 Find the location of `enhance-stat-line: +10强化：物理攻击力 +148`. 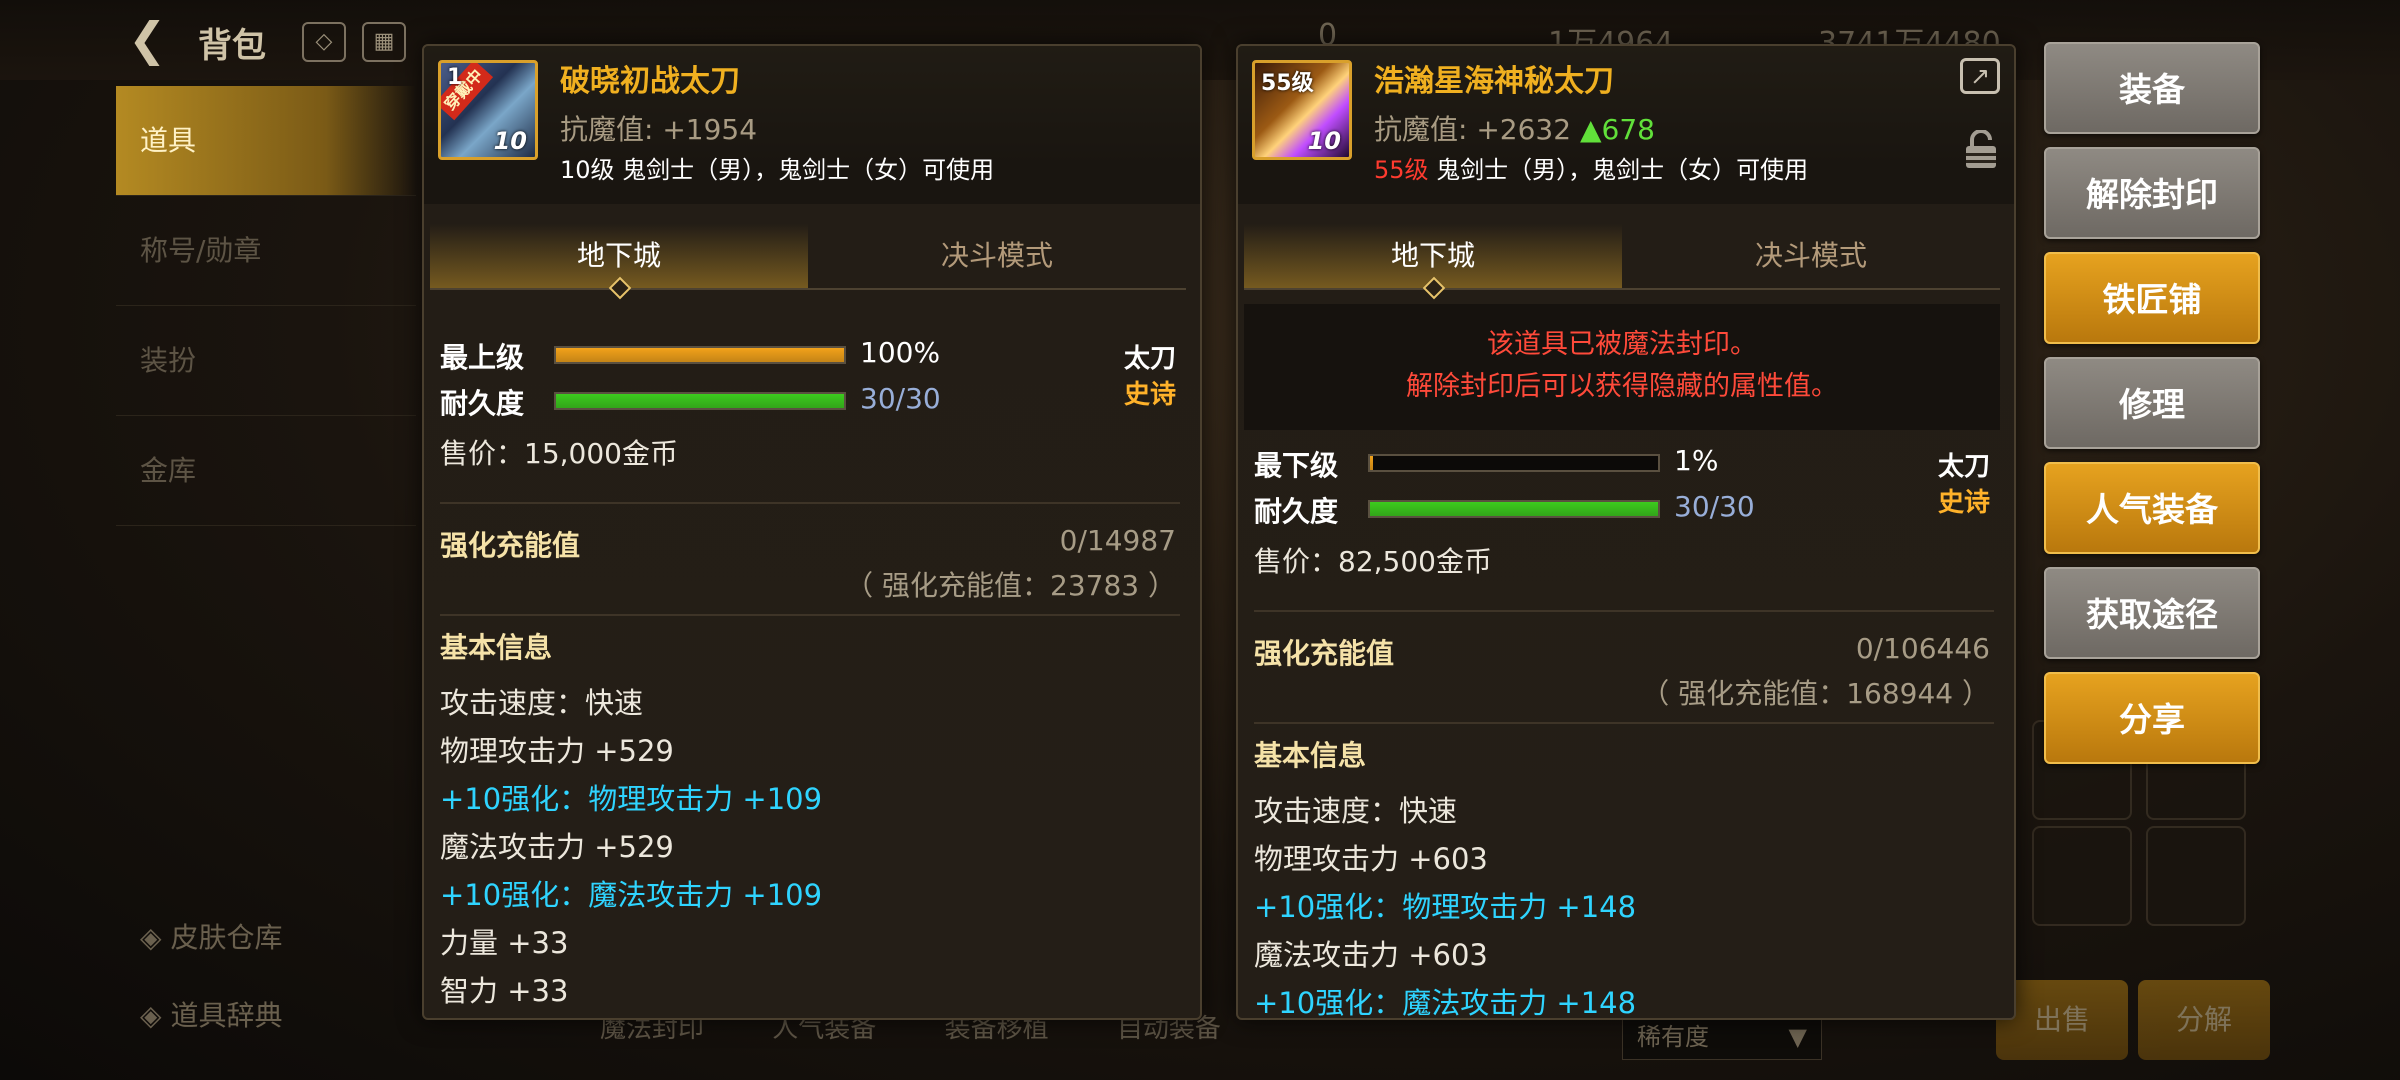

enhance-stat-line: +10强化：物理攻击力 +148 is located at coordinates (1445, 907).